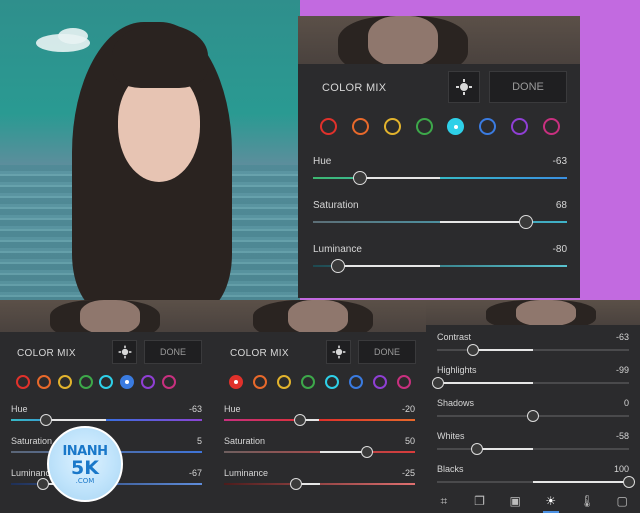  What do you see at coordinates (408, 409) in the screenshot?
I see `slider-value: -20` at bounding box center [408, 409].